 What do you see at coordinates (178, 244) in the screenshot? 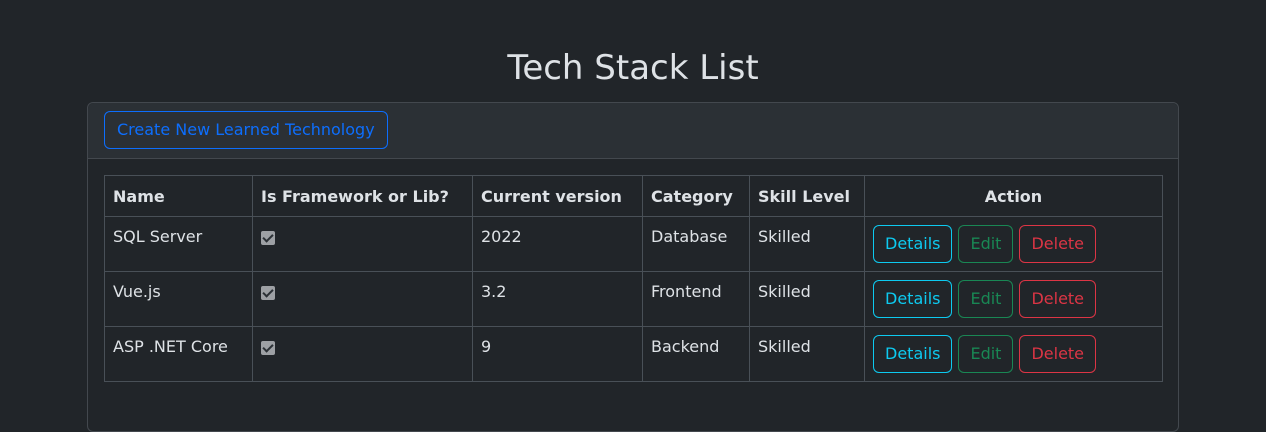
I see `cell-name: SQL Server` at bounding box center [178, 244].